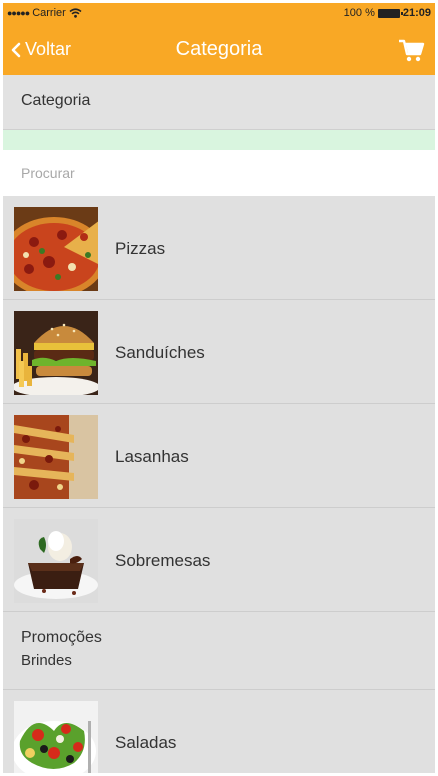 The width and height of the screenshot is (438, 776). Describe the element at coordinates (56, 737) in the screenshot. I see `salad-image` at that location.